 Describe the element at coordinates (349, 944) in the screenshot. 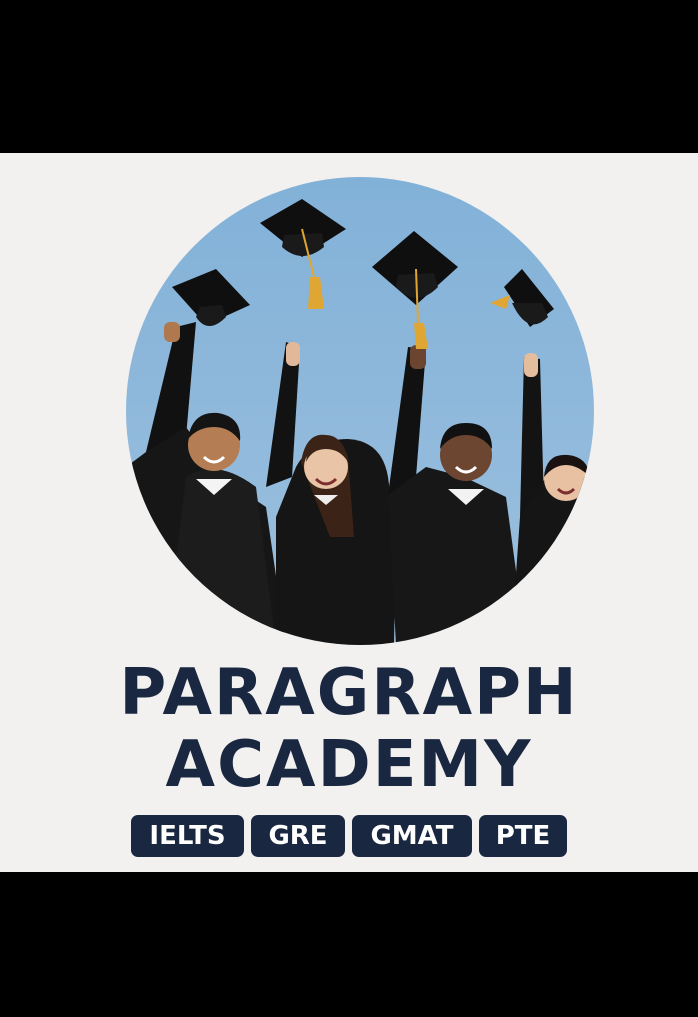

I see `bottom-letterbox` at that location.